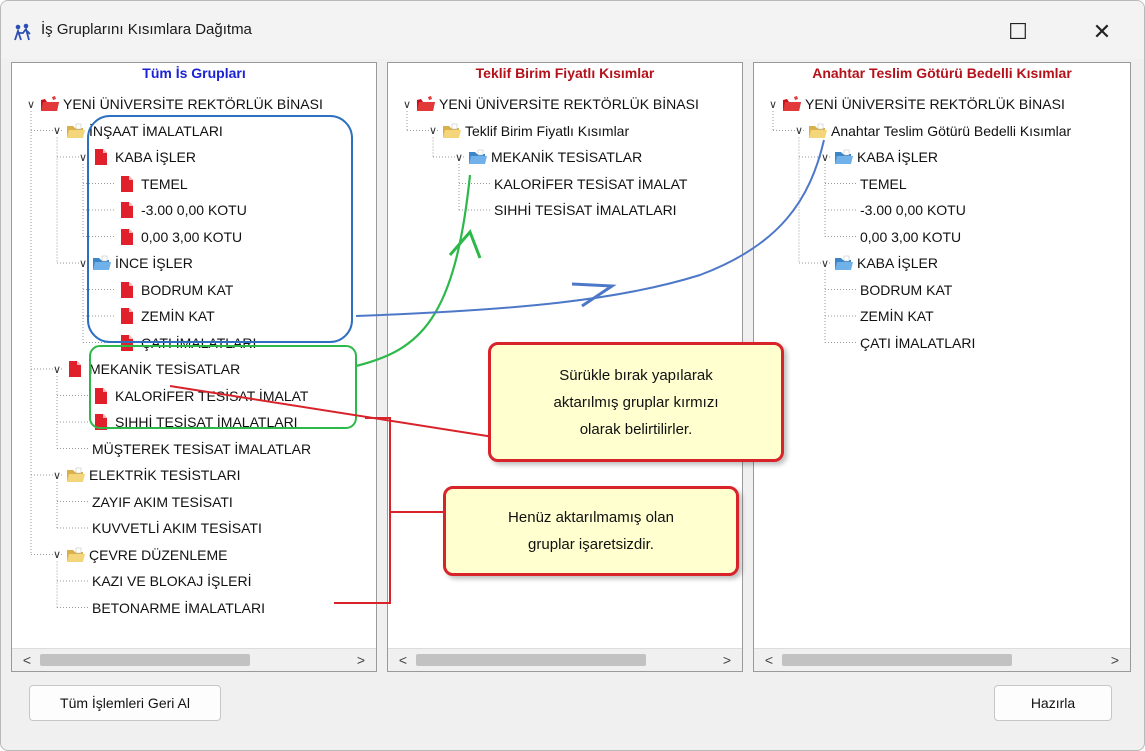  I want to click on tree-node-label: KALORİFER TESİSAT İMALAT, so click(591, 183).